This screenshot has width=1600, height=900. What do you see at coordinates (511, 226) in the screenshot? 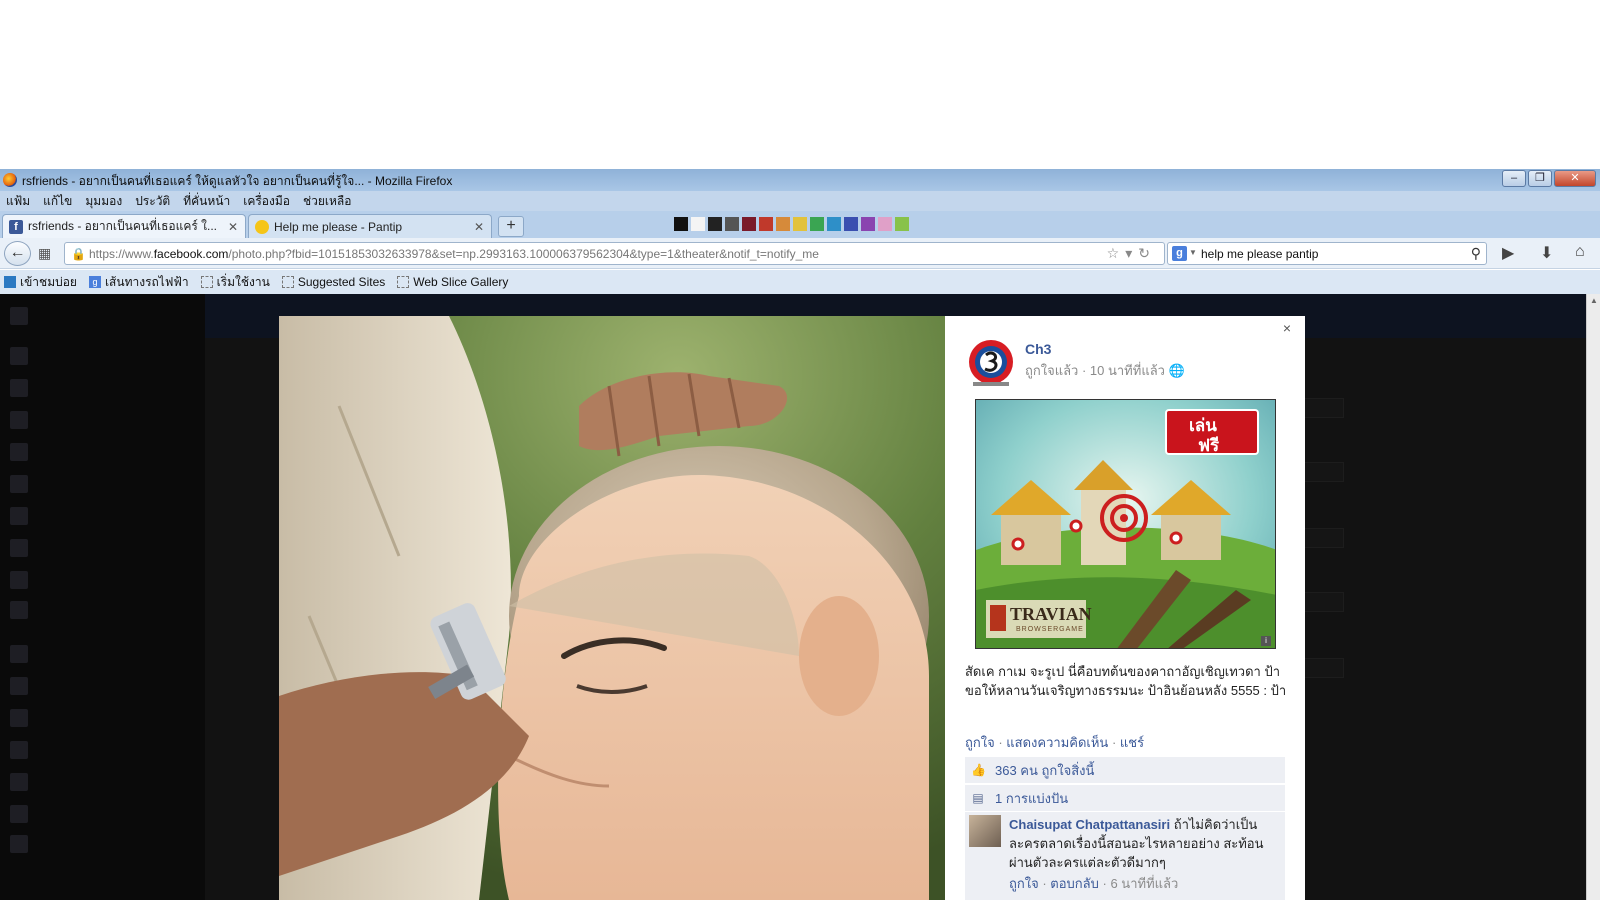
I see `new-tab-button: +` at bounding box center [511, 226].